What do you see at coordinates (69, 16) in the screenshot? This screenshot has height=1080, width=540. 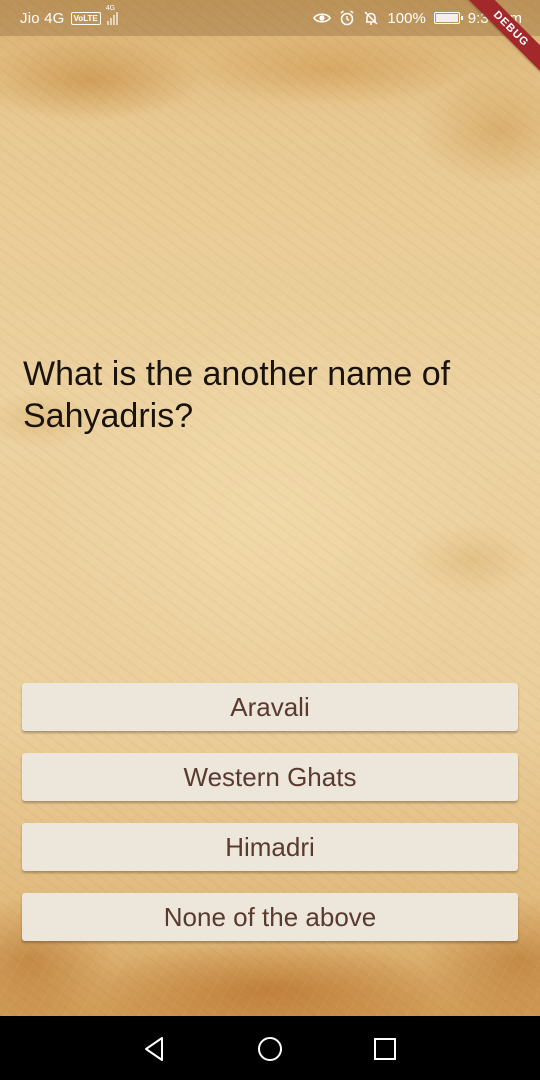 I see `status-left: Jio 4G VoLTE 4G` at bounding box center [69, 16].